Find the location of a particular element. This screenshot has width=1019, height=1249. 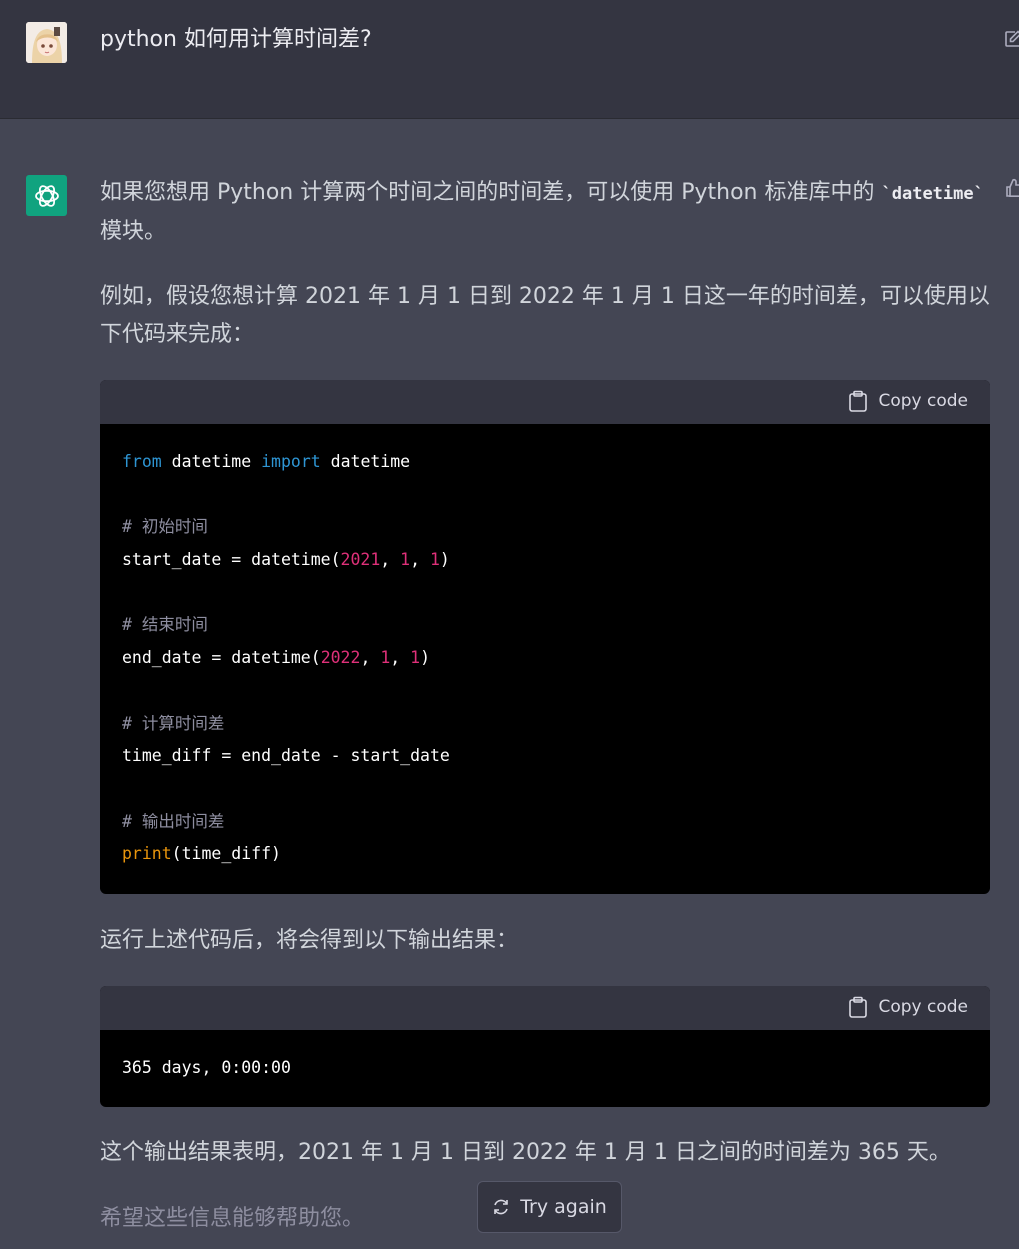

answer-output-intro: 运行上述代码后，将会得到以下输出结果： is located at coordinates (309, 940).